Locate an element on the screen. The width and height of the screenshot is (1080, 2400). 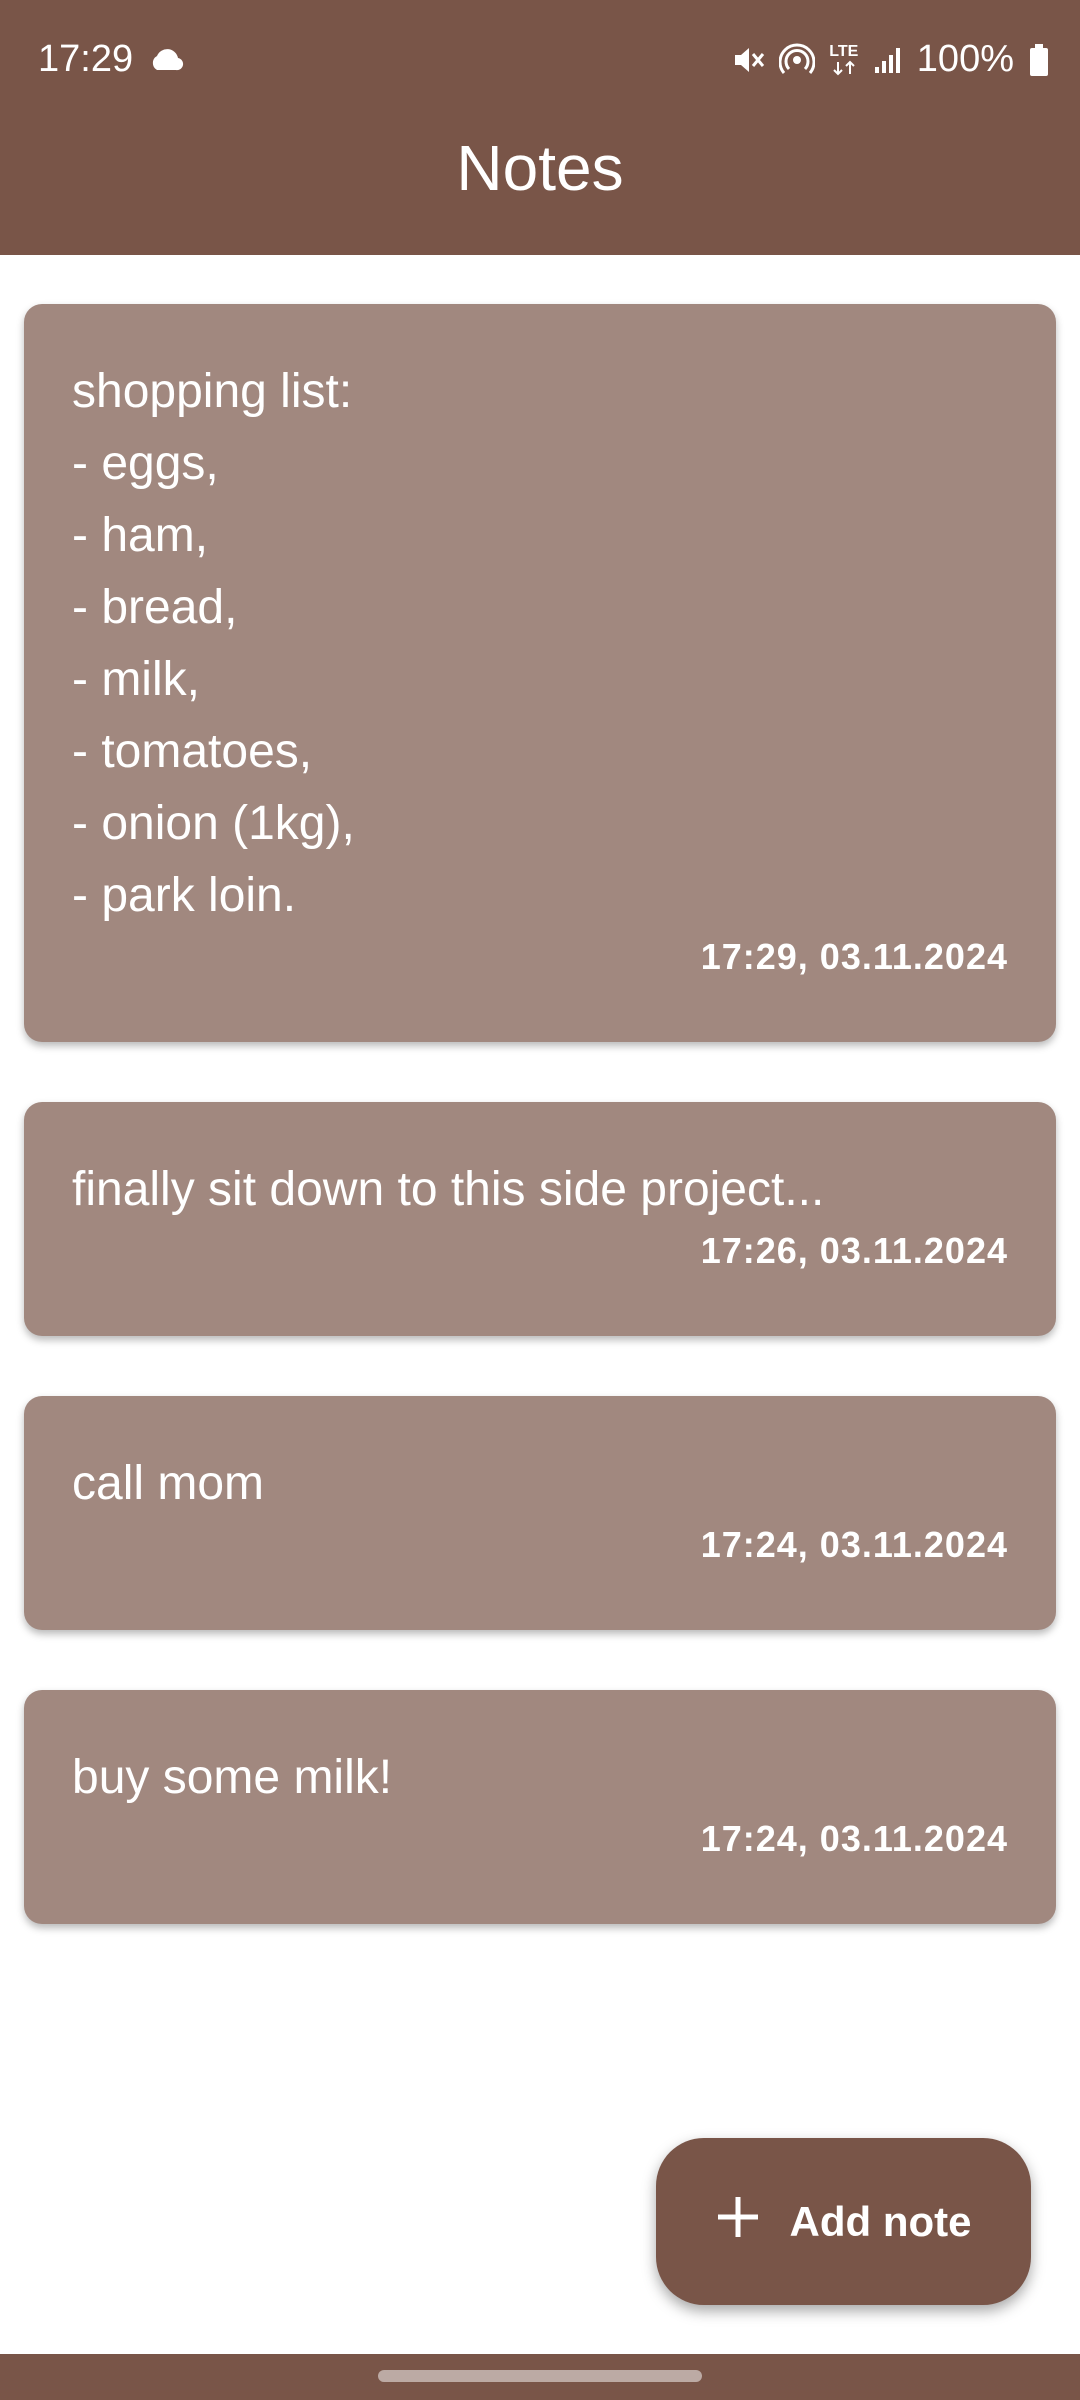
status-icons: LTE 100% is located at coordinates (890, 59).